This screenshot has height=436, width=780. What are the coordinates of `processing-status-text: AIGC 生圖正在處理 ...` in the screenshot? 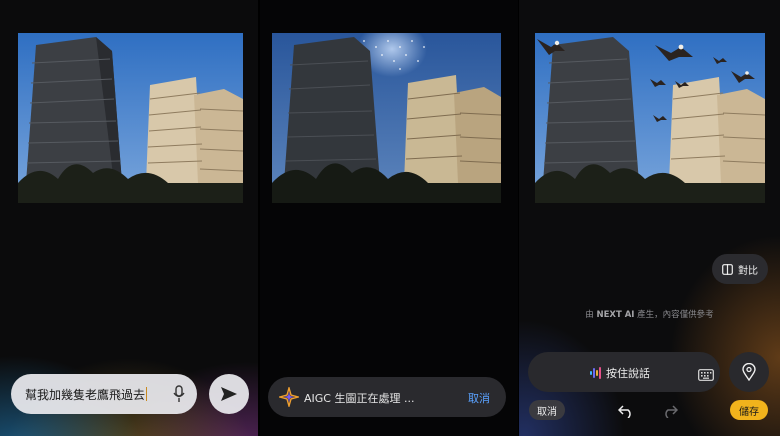 It's located at (359, 398).